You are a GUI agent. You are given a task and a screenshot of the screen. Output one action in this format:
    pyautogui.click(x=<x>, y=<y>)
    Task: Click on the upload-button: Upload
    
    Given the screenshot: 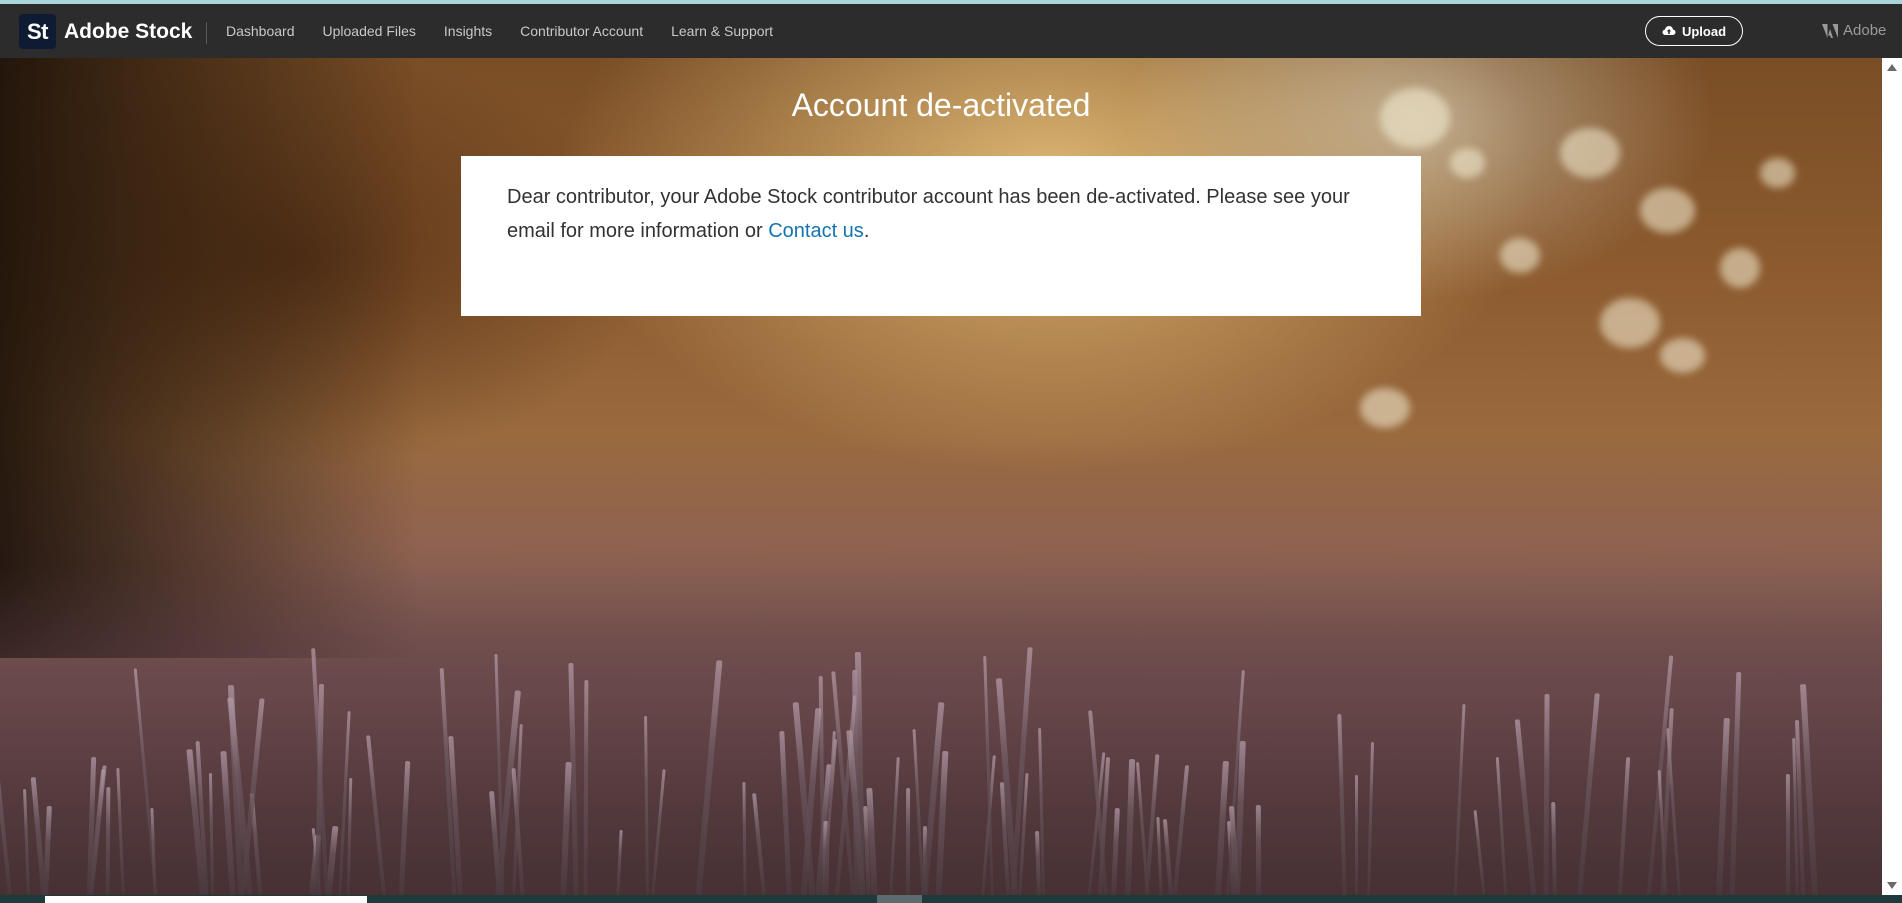 What is the action you would take?
    pyautogui.click(x=1694, y=31)
    